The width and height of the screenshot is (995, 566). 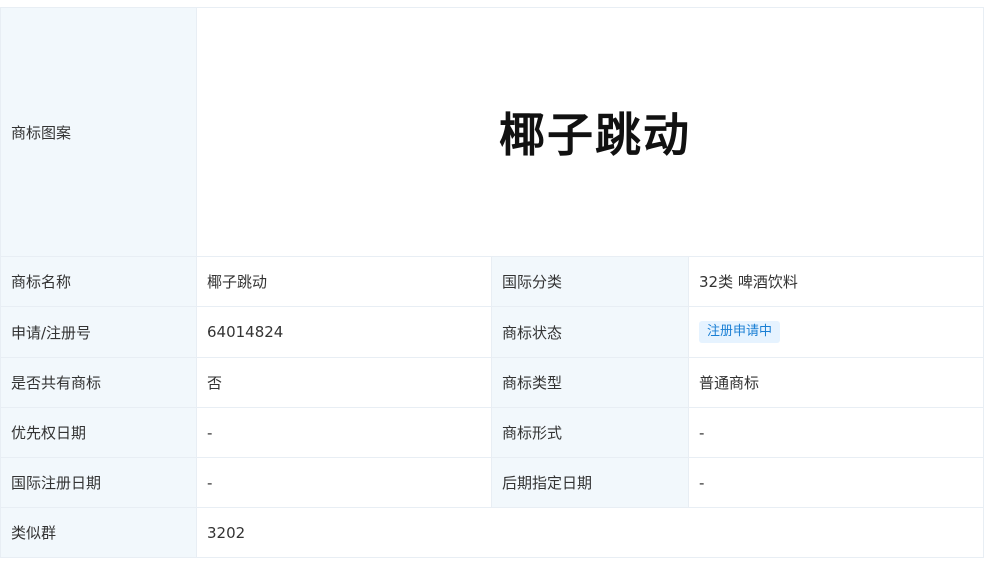 I want to click on priority-date-label: 优先权日期, so click(x=98, y=432).